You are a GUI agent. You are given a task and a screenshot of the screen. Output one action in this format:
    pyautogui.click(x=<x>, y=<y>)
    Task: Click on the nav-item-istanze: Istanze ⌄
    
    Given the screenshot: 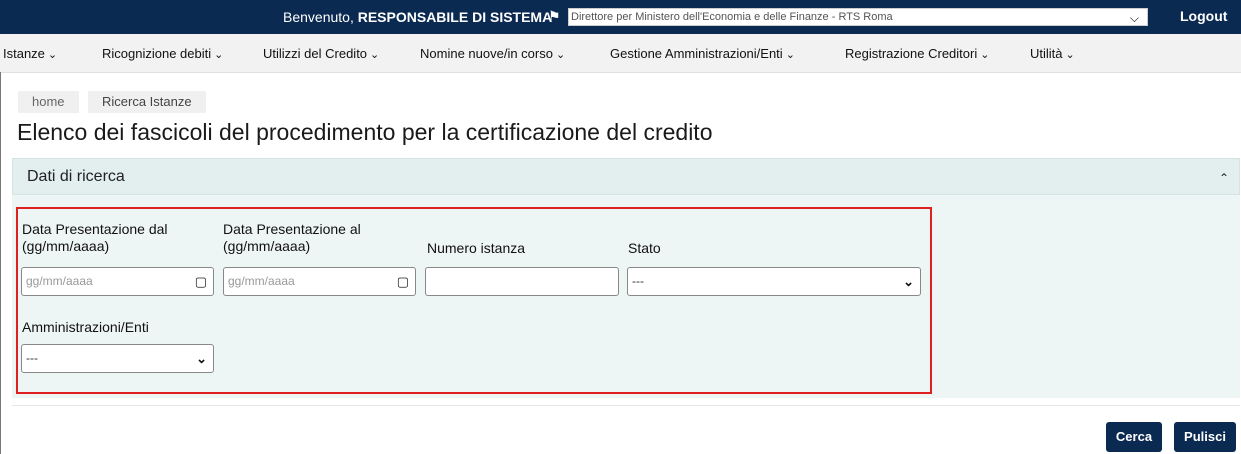 What is the action you would take?
    pyautogui.click(x=30, y=53)
    